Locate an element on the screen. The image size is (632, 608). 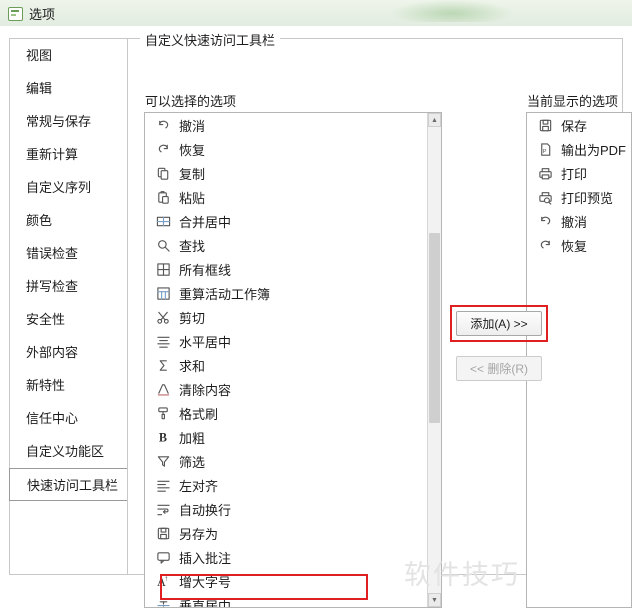
available-command-row-1: 恢复 is located at coordinates (286, 149).